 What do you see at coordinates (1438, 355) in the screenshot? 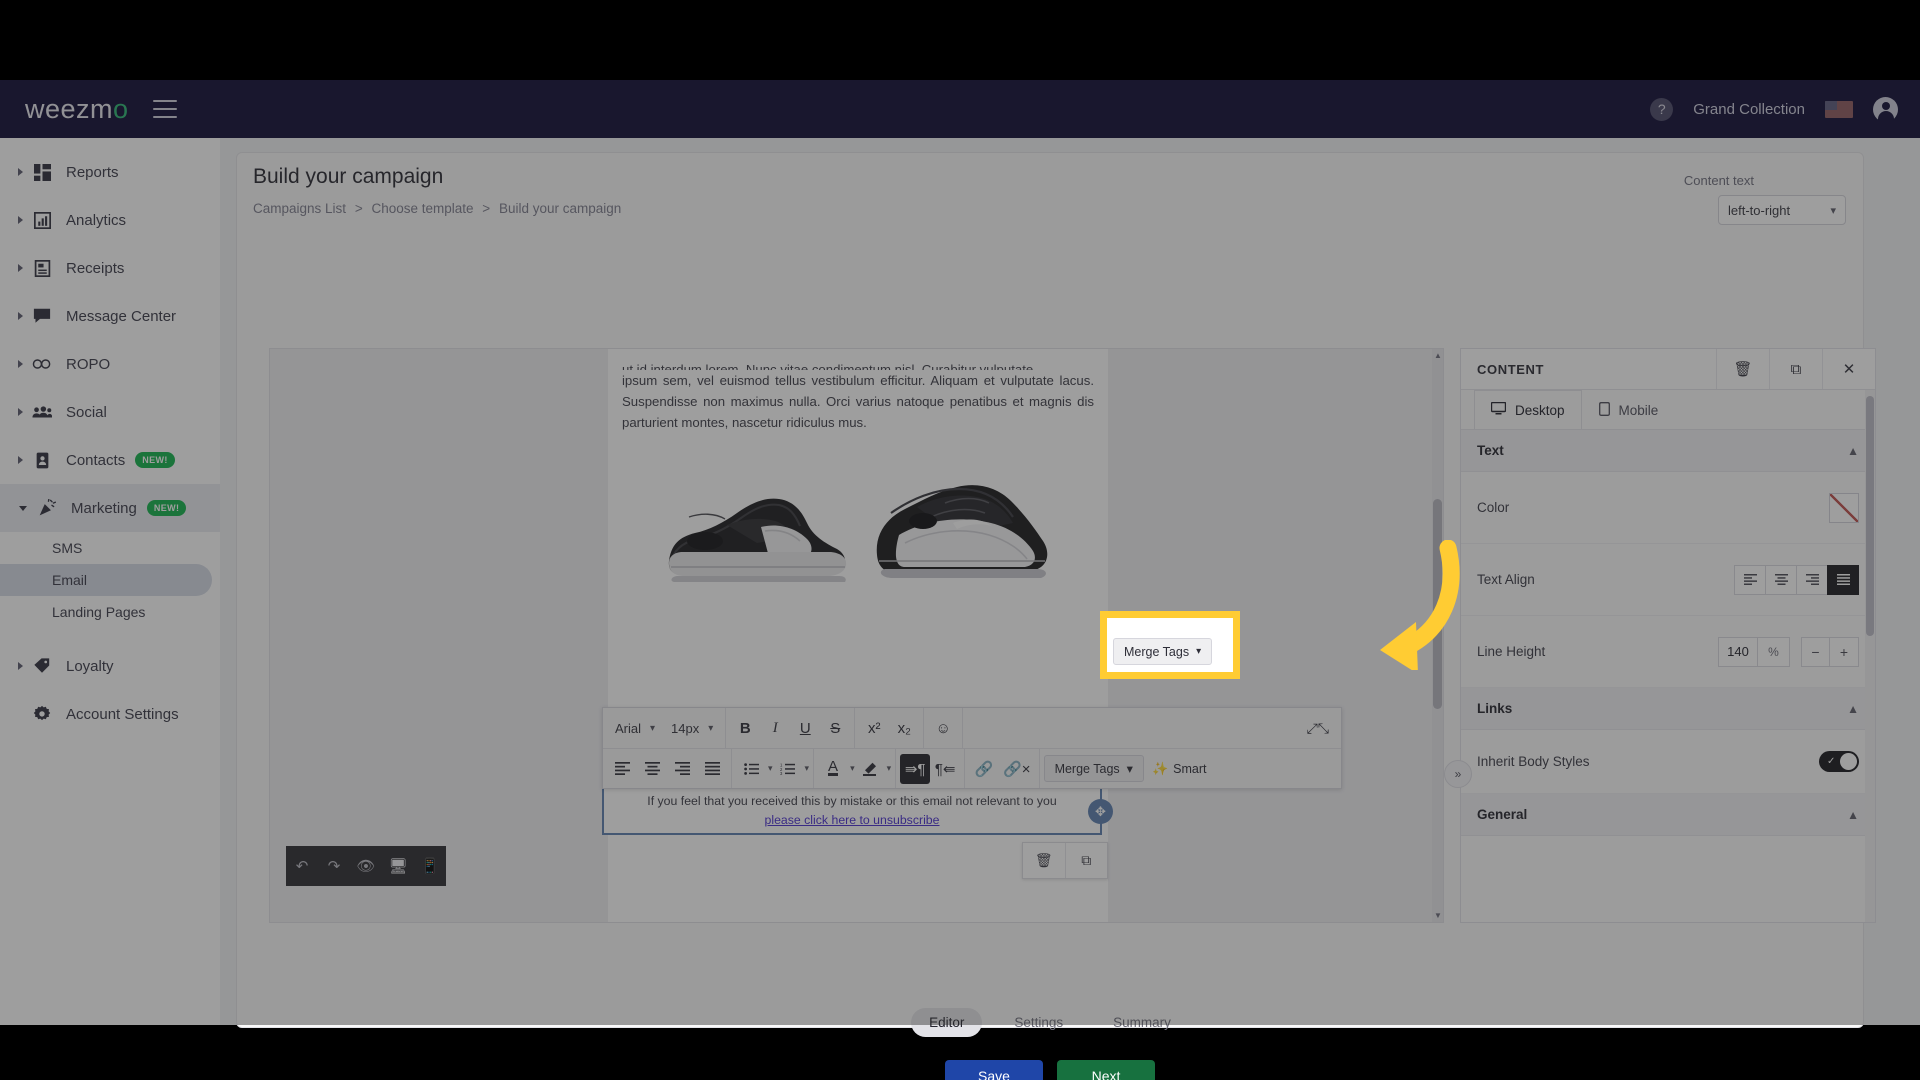
I see `scroll-up-arrow: ▲` at bounding box center [1438, 355].